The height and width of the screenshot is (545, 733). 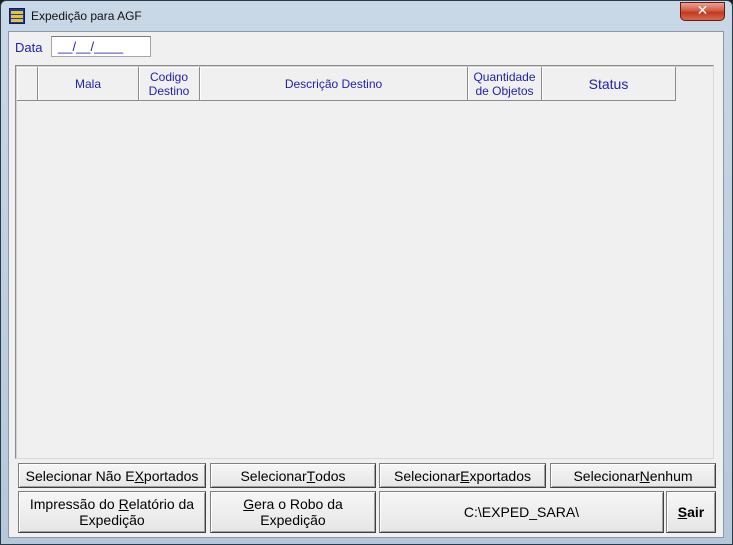 I want to click on column-header-mala: Mala, so click(x=88, y=84).